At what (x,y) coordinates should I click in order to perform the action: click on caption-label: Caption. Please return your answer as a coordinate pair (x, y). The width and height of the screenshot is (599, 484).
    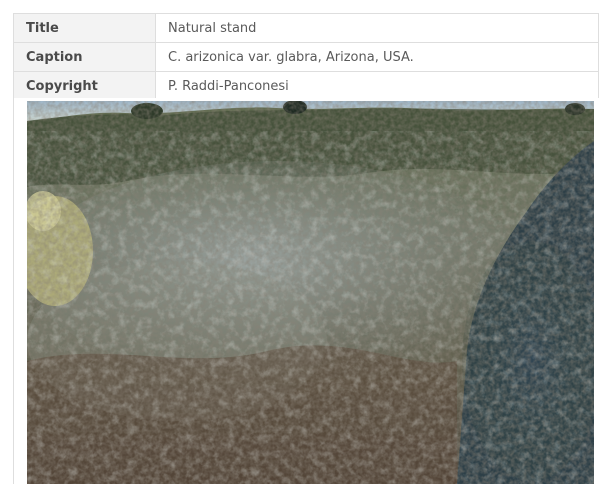
    Looking at the image, I should click on (84, 57).